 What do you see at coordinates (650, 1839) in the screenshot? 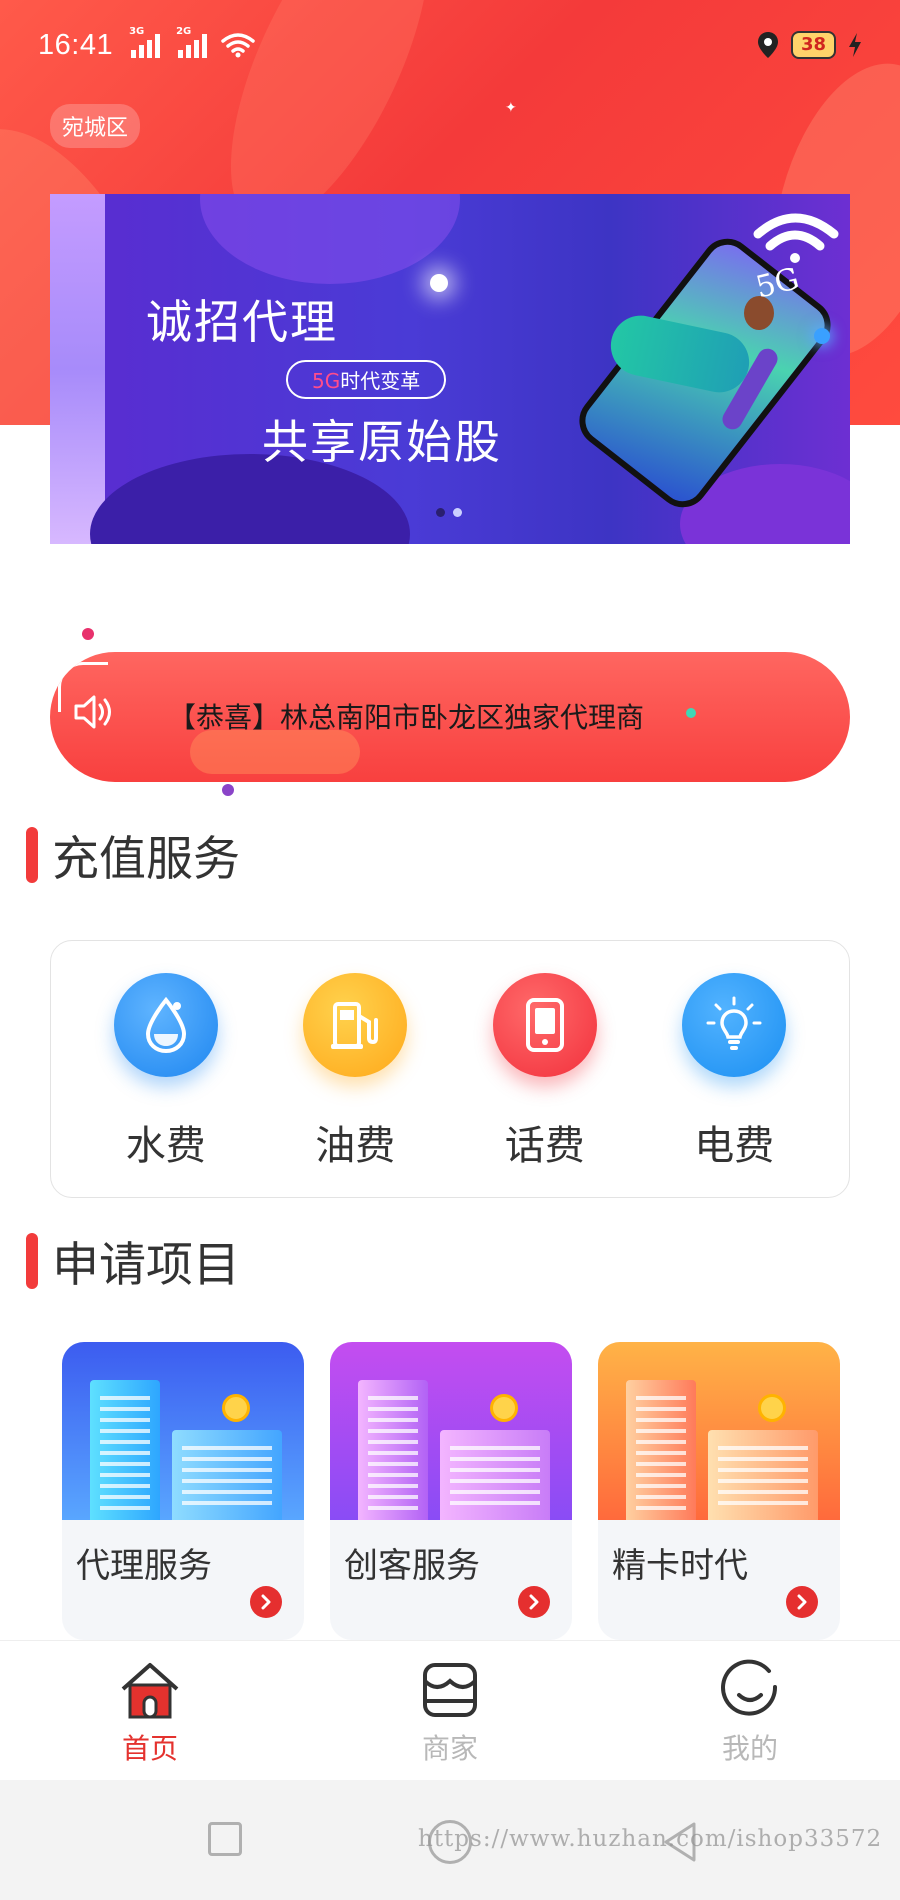
I see `watermark-text: https://www.huzhan.com/ishop33572` at bounding box center [650, 1839].